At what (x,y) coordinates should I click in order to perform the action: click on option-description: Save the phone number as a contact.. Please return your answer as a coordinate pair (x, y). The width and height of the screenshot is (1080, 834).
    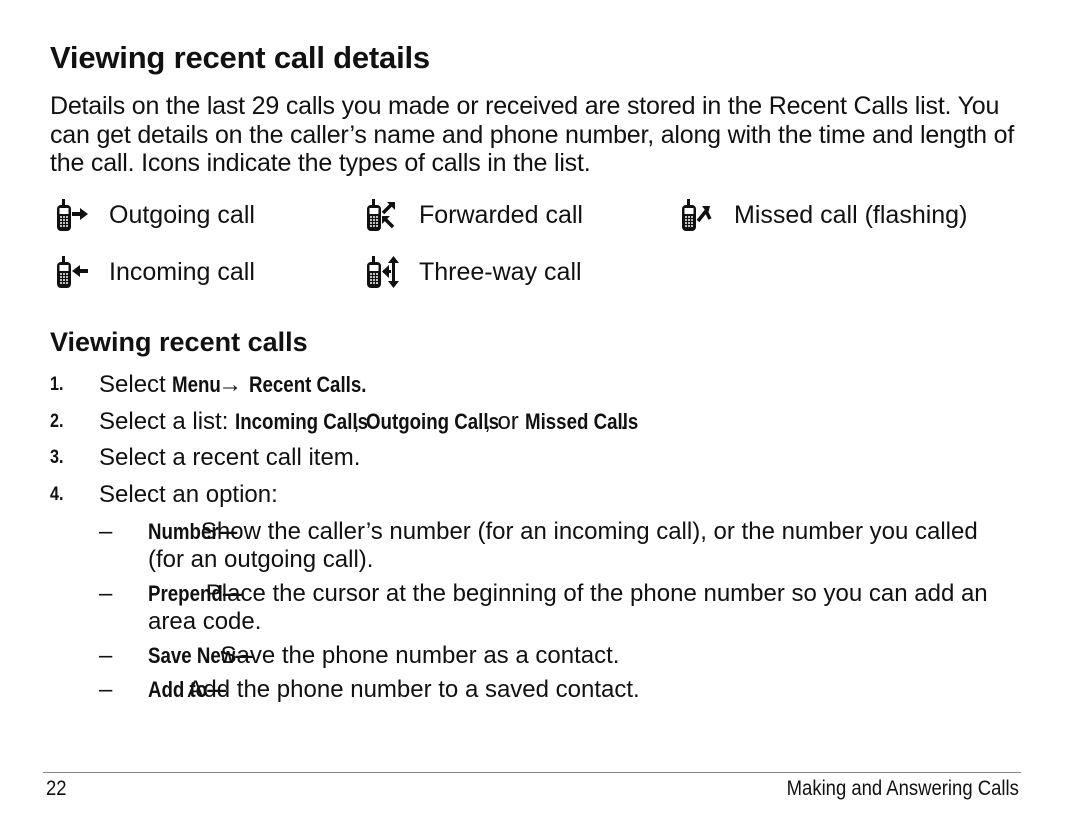
    Looking at the image, I should click on (420, 655).